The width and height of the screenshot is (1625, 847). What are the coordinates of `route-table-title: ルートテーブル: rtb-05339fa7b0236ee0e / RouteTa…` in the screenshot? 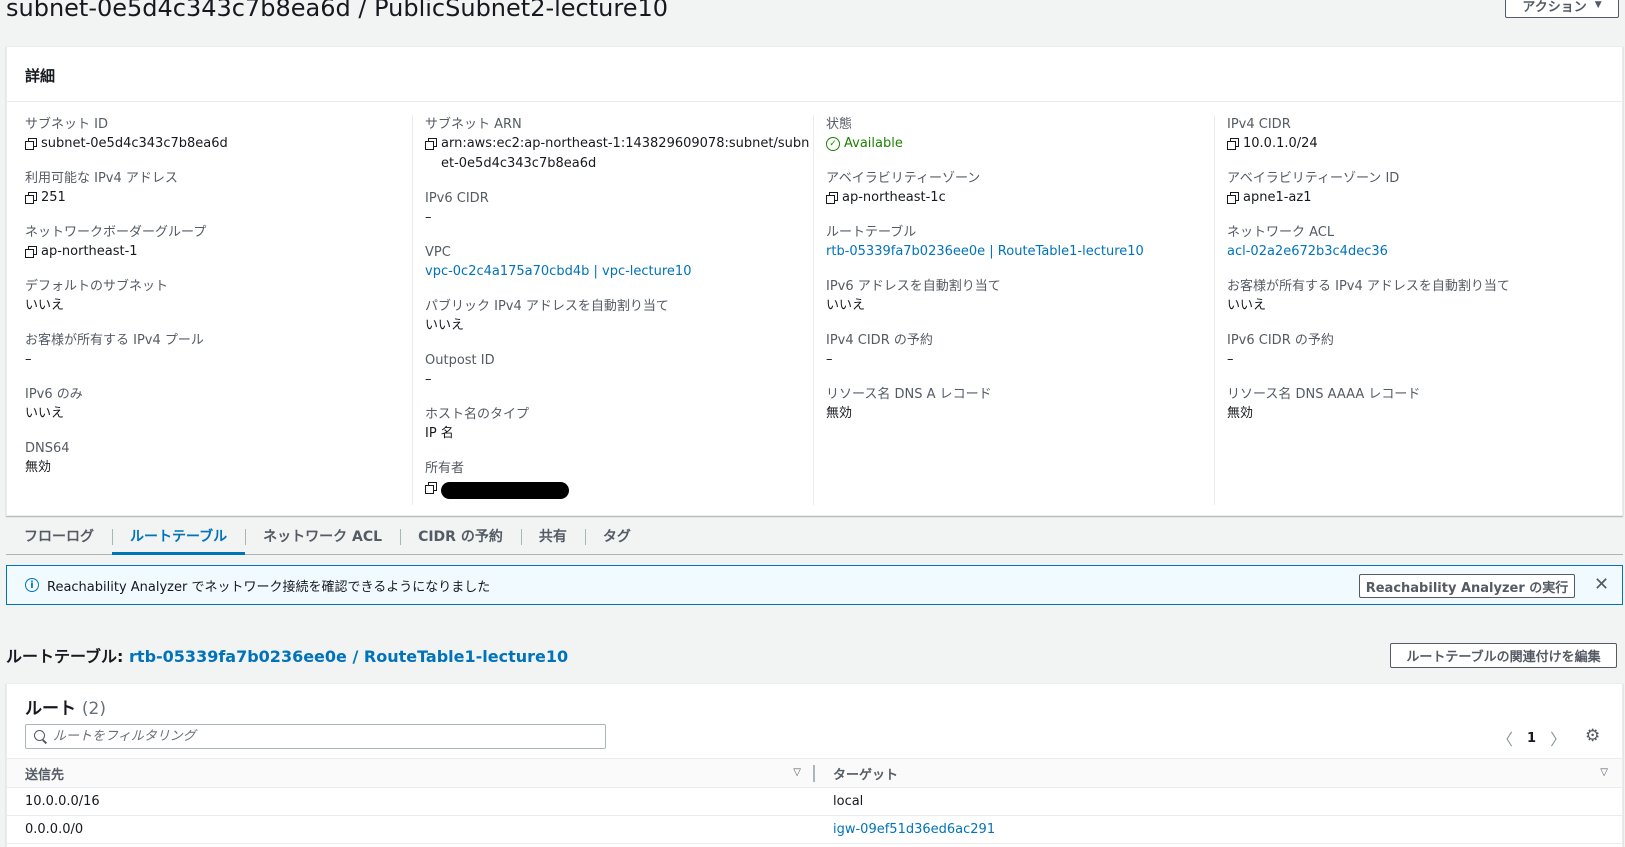 It's located at (287, 656).